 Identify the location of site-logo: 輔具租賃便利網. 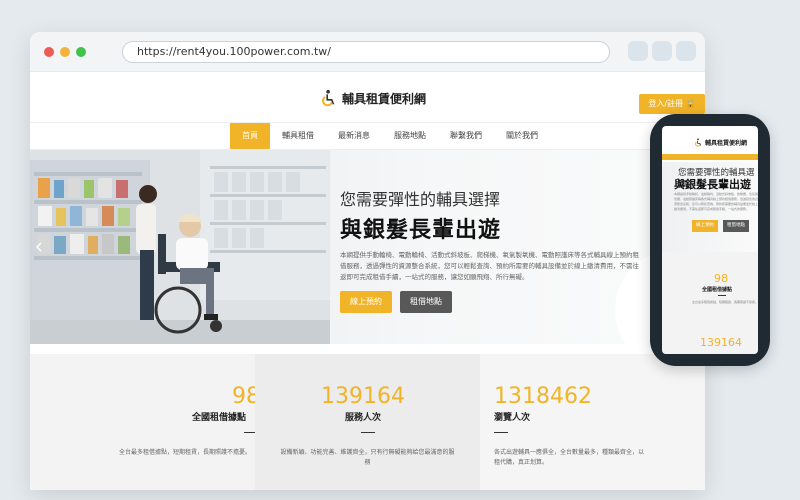
(373, 98).